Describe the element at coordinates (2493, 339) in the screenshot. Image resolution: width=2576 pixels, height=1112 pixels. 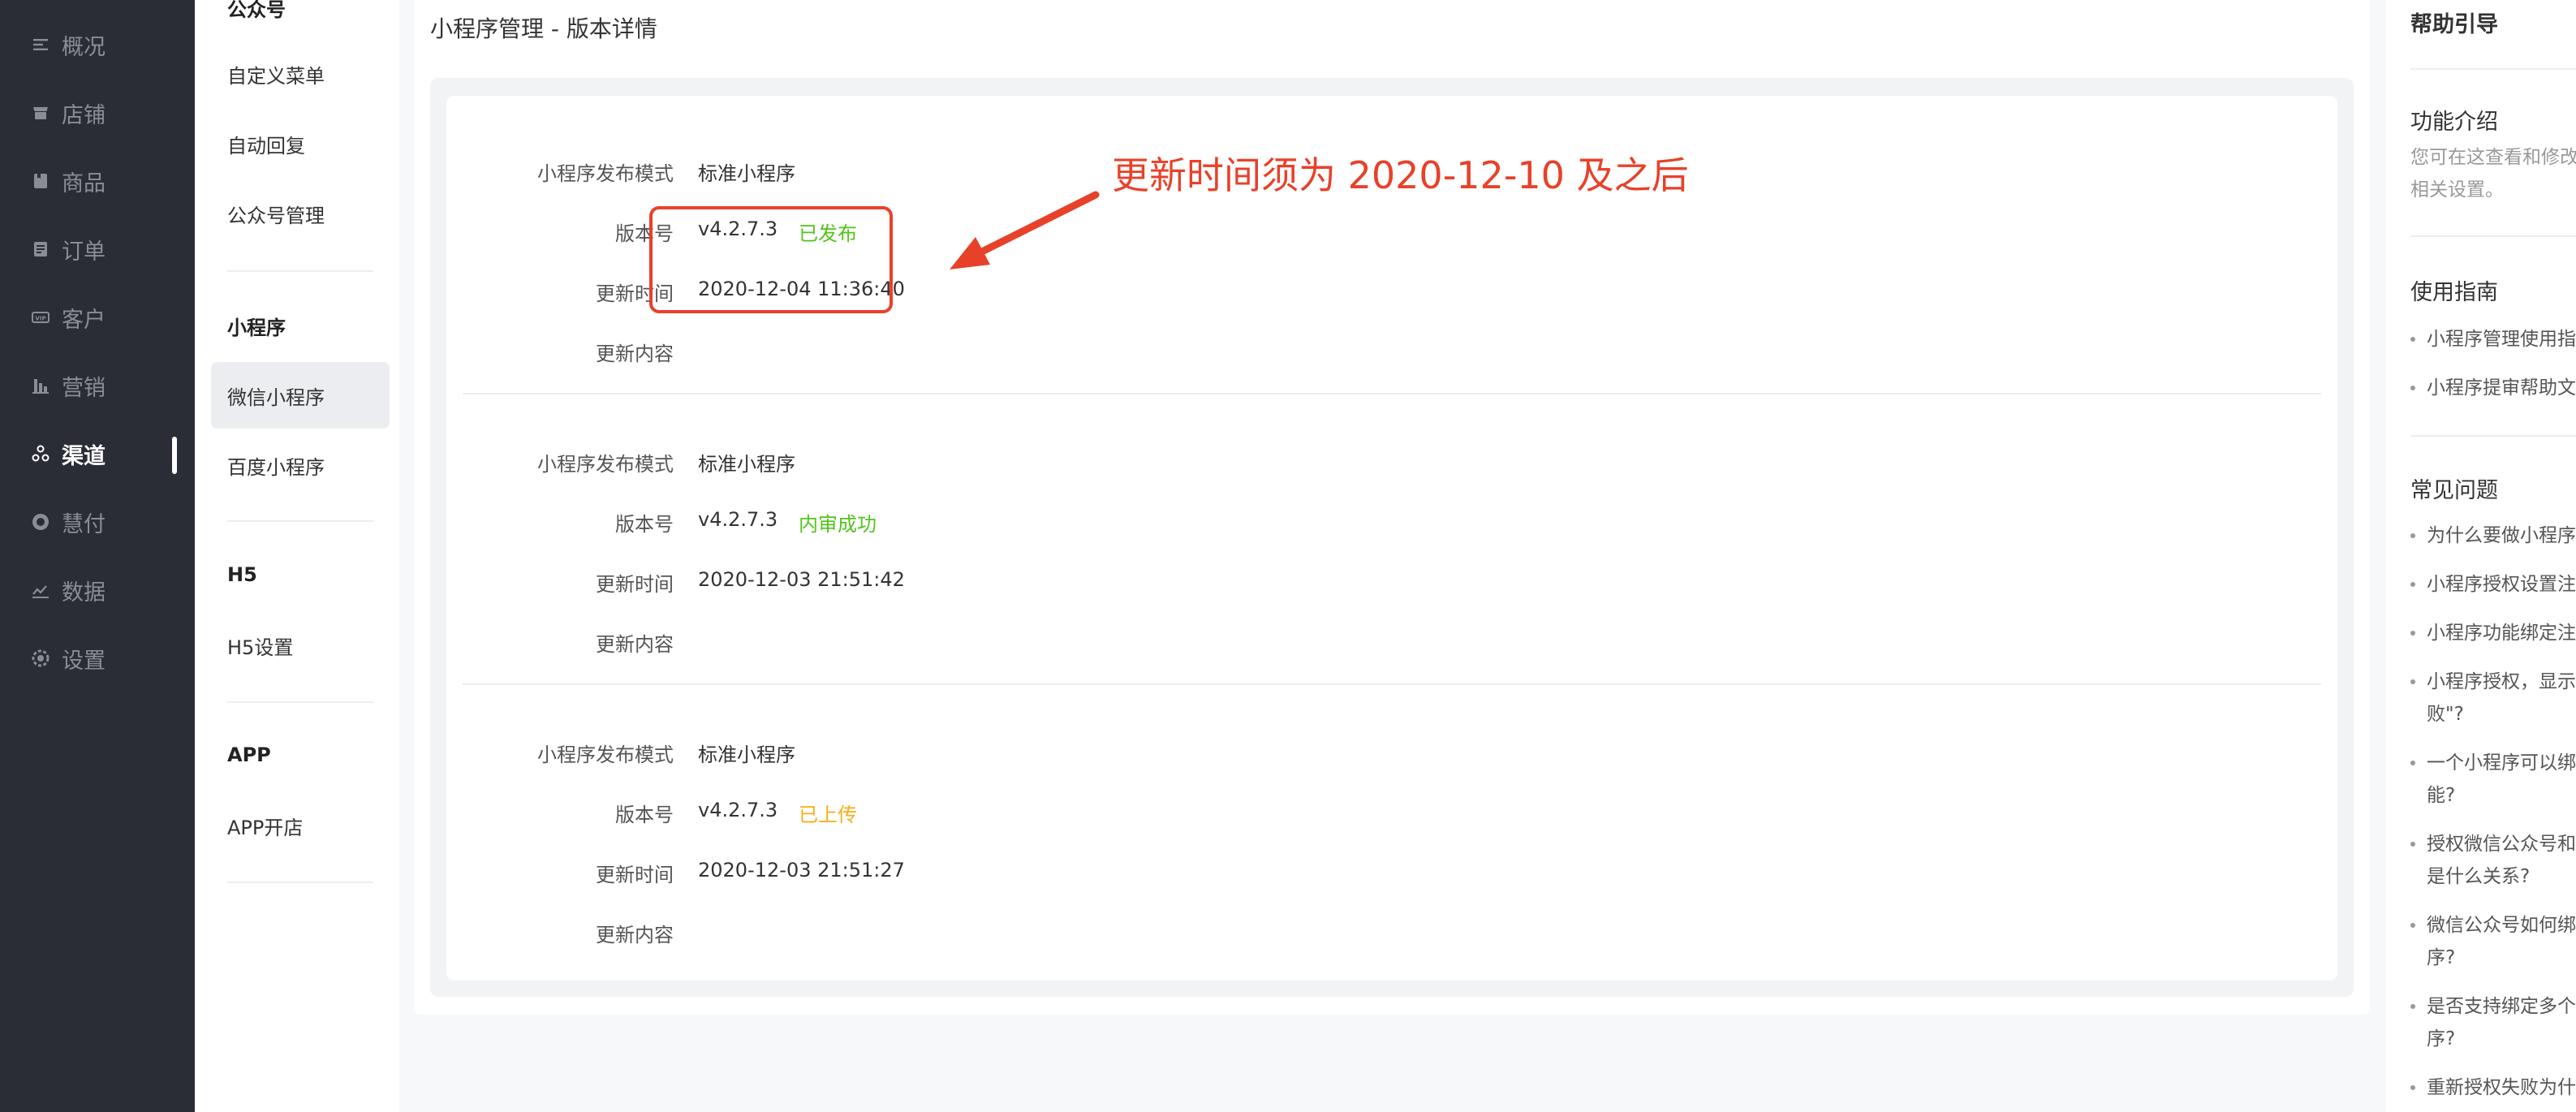
I see `guide-link: 小程序管理使用指南` at that location.